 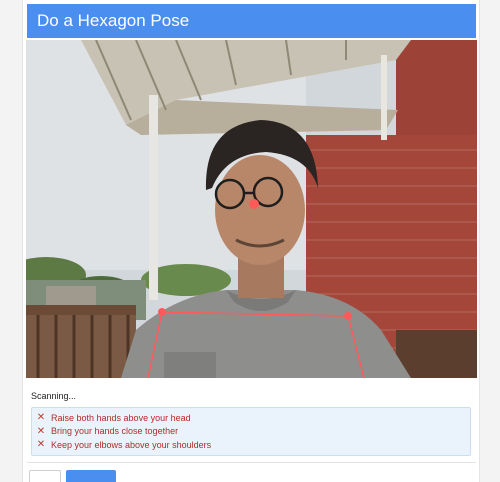 I want to click on instruction-item: ✕ Bring your hands close together, so click(x=253, y=432).